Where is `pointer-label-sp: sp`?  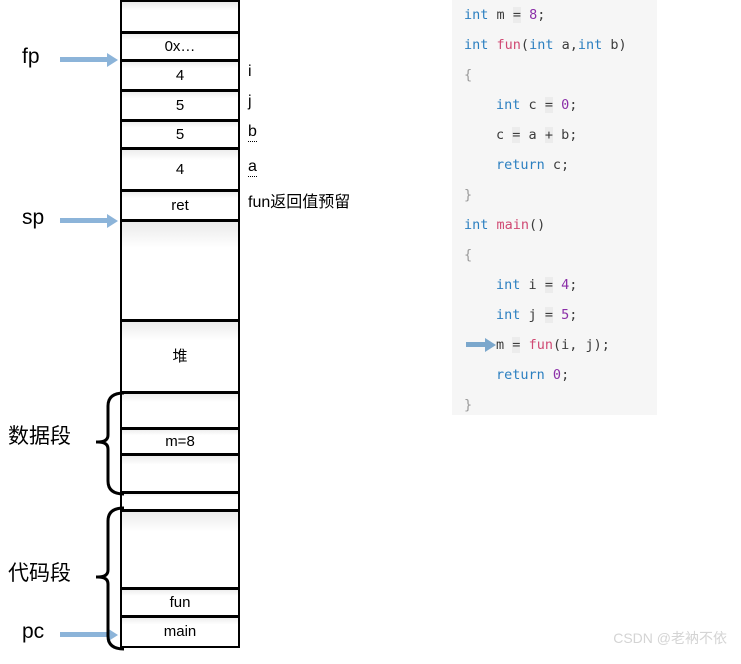 pointer-label-sp: sp is located at coordinates (33, 217).